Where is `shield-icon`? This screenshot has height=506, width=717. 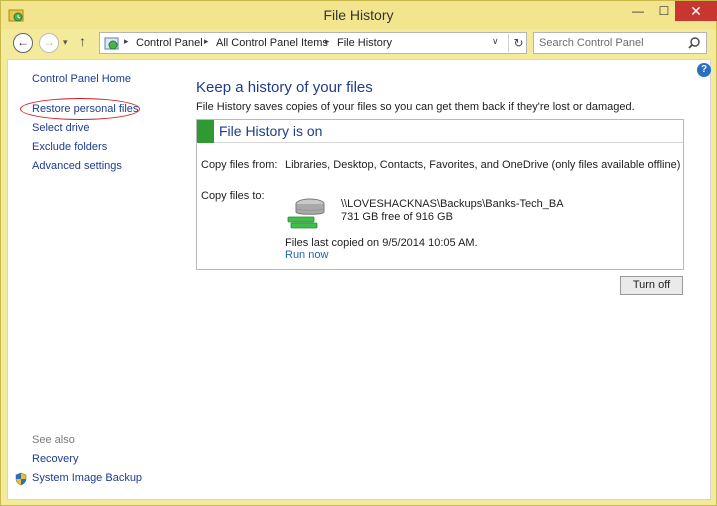 shield-icon is located at coordinates (21, 479).